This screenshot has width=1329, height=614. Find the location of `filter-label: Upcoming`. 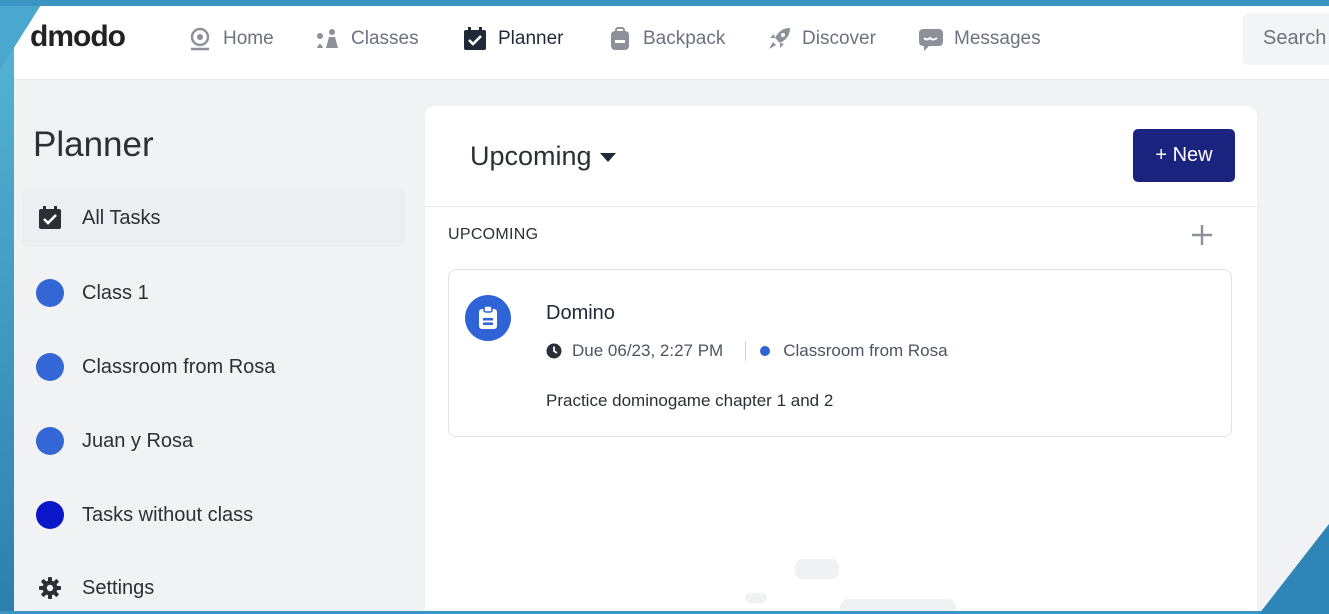

filter-label: Upcoming is located at coordinates (531, 156).